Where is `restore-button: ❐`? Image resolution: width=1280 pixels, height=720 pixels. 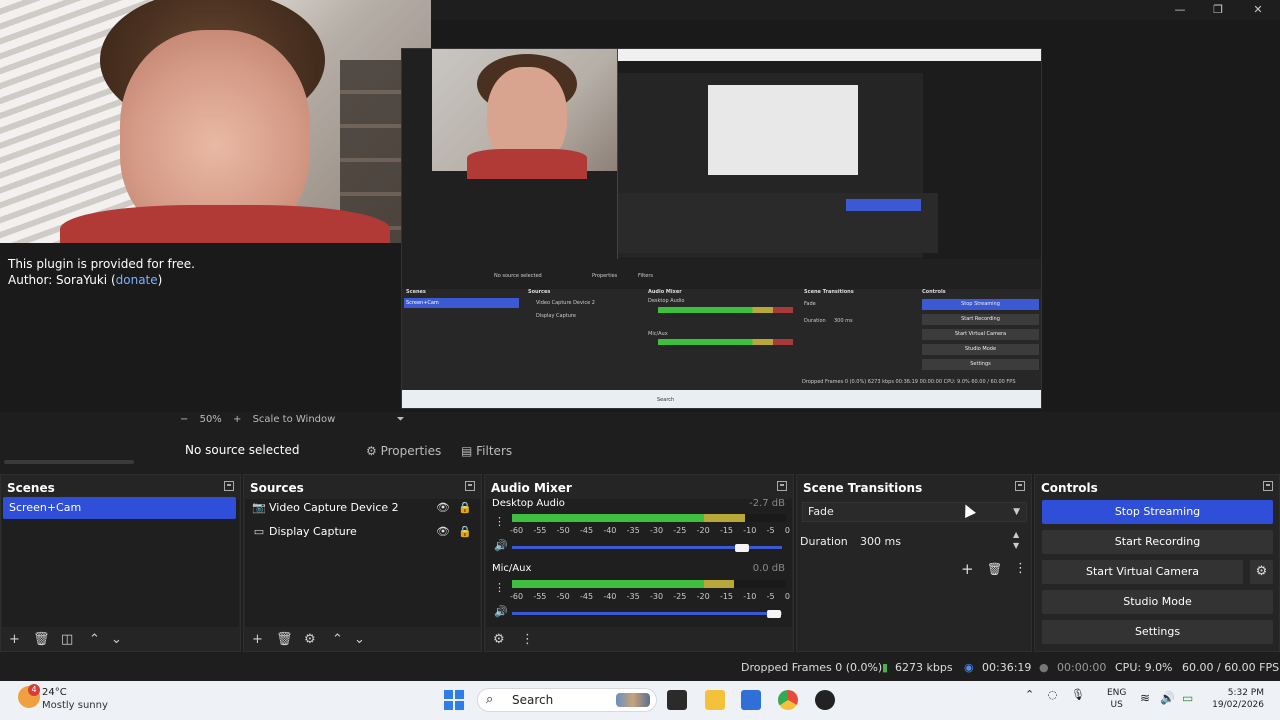
restore-button: ❐ is located at coordinates (1218, 10).